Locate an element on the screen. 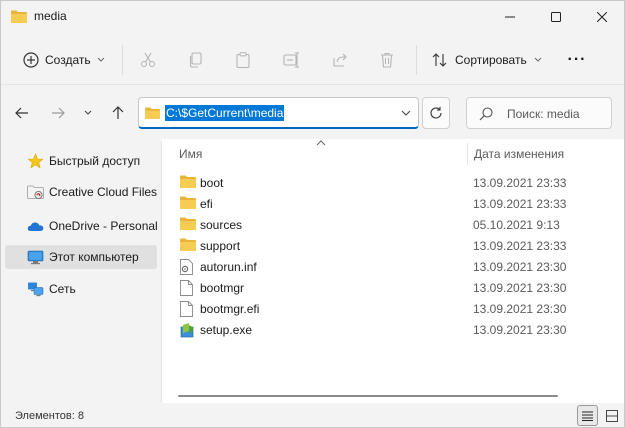  sort-button: Сортировать is located at coordinates (487, 60).